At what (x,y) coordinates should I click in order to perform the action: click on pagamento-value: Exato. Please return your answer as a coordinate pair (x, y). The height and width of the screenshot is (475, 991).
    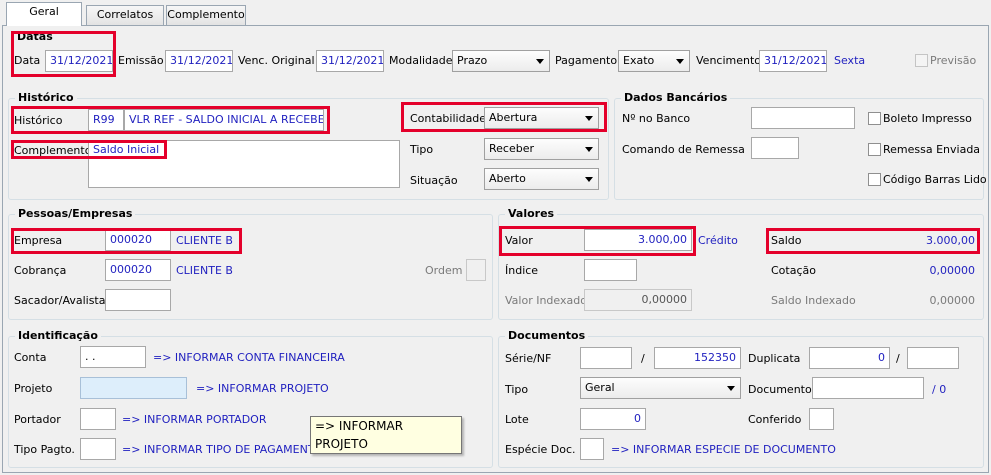
    Looking at the image, I should click on (639, 60).